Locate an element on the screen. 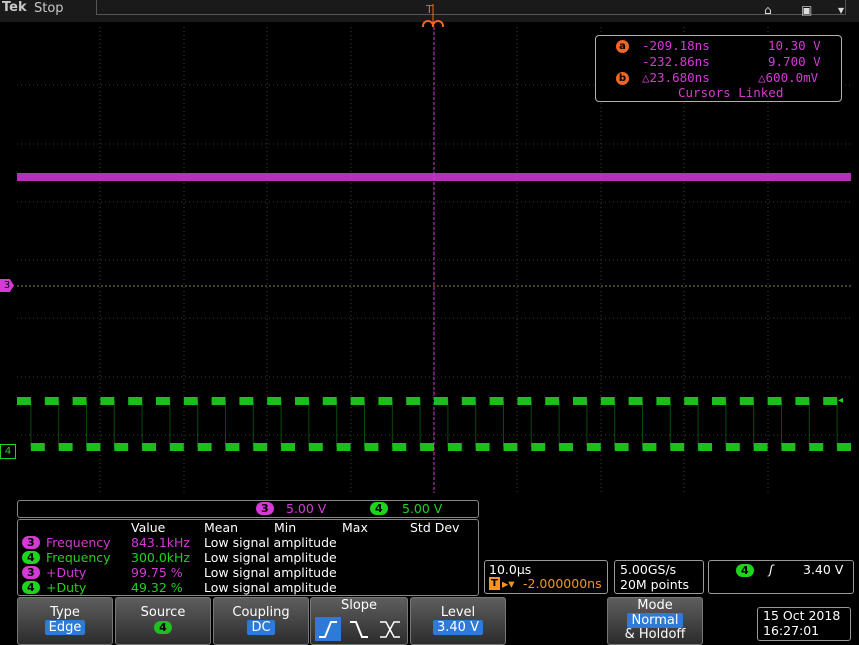  acquisition-info: 5.00GS/s 20M points is located at coordinates (659, 577).